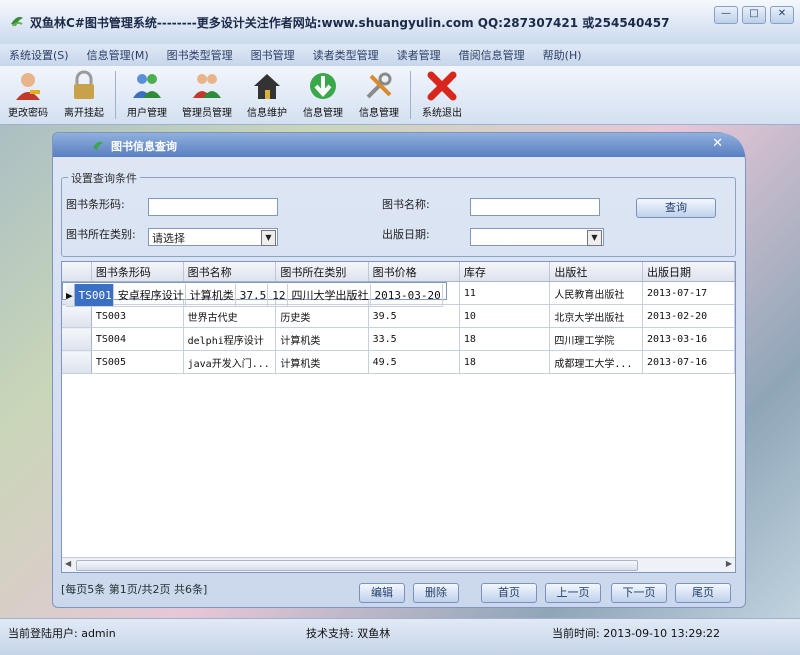 The image size is (800, 655). I want to click on user-management-button: 用户管理, so click(147, 95).